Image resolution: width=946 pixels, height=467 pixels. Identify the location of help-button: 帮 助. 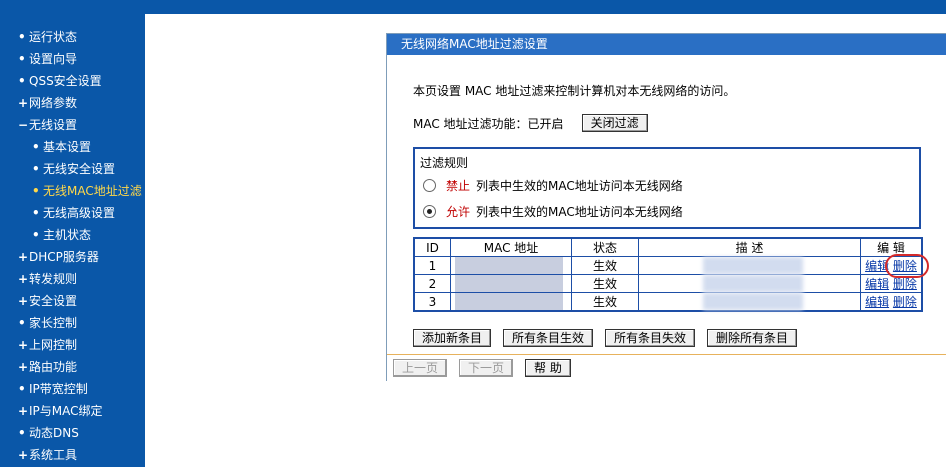
(548, 368).